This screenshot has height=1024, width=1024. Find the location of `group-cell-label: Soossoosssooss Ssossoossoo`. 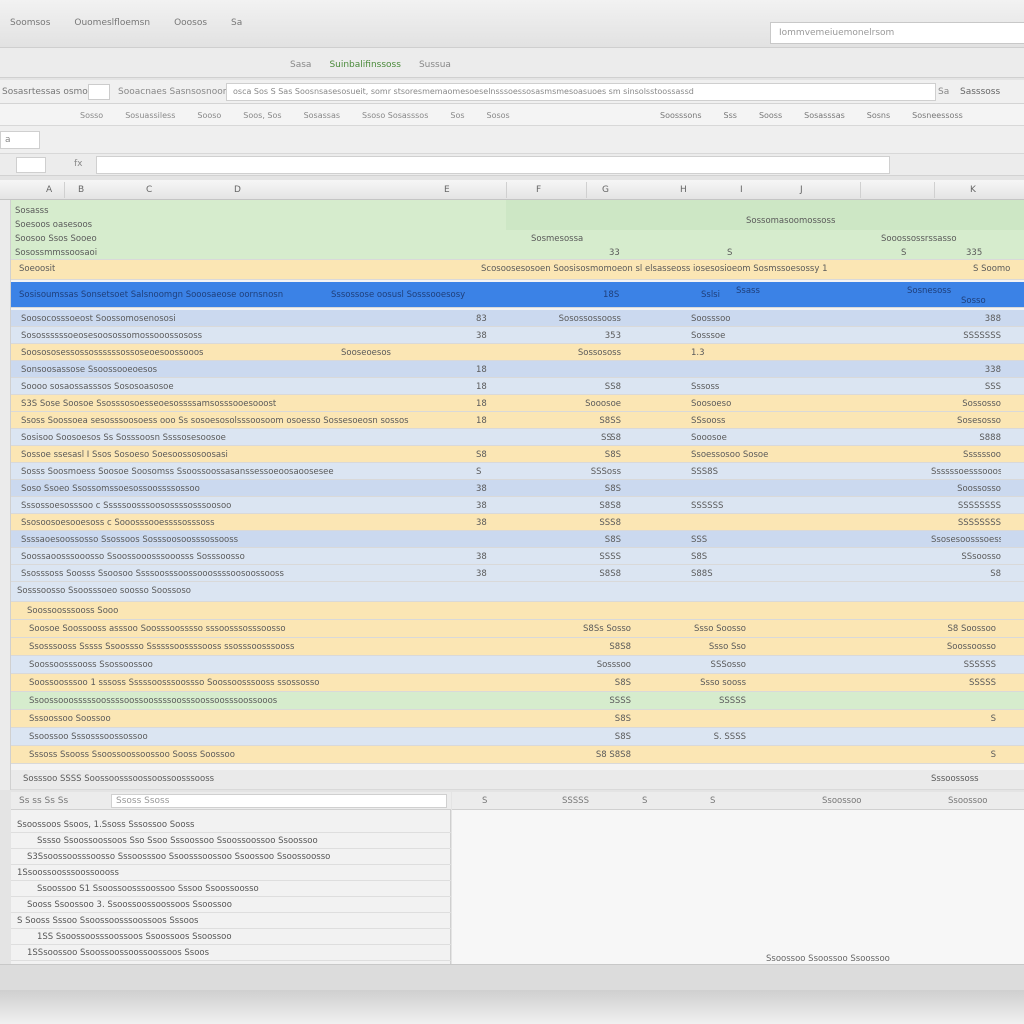

group-cell-label: Soossoosssooss Ssossoossoo is located at coordinates (91, 664).